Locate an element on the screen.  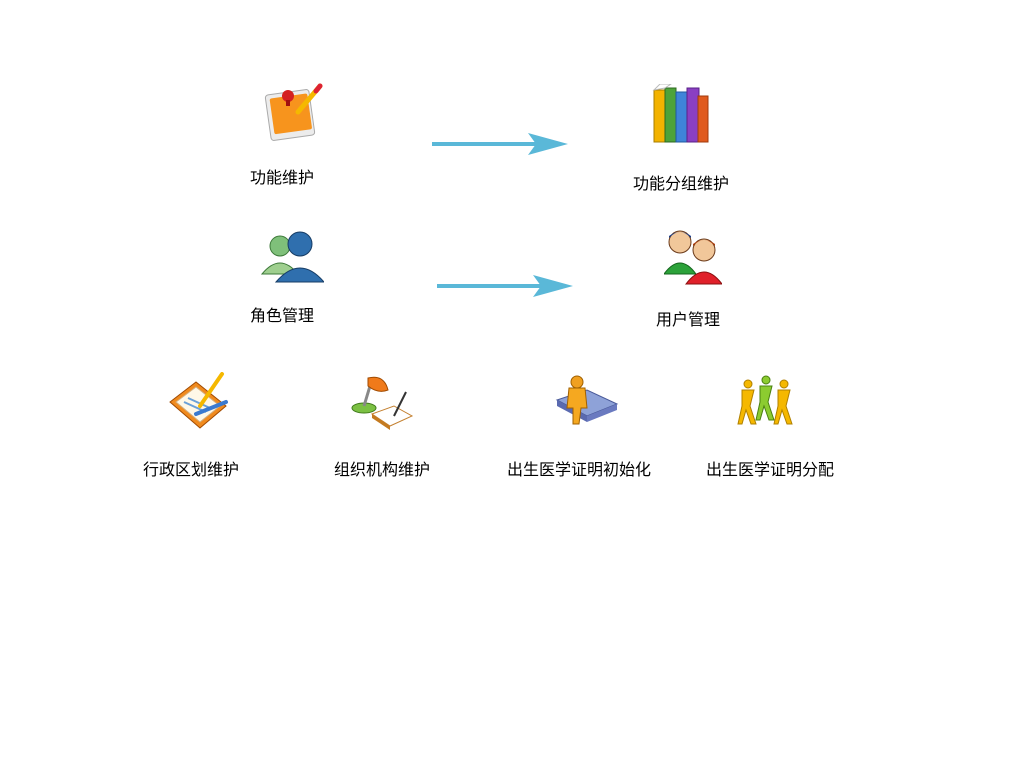
users-icon is located at coordinates (293, 259).